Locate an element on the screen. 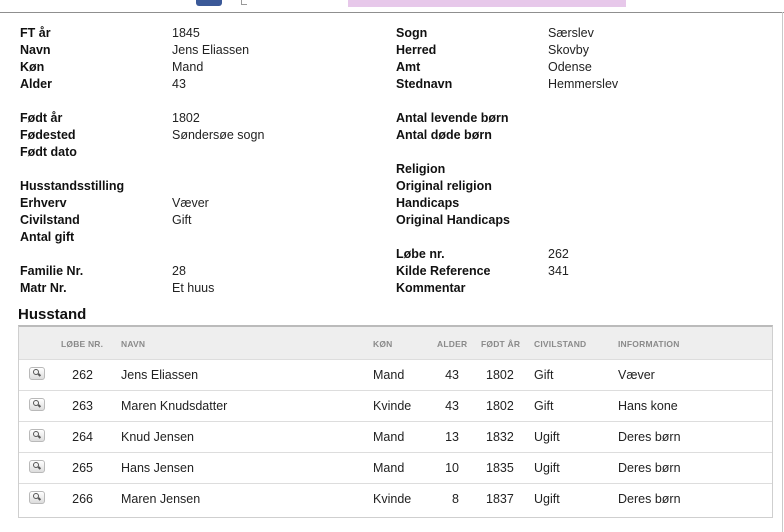 Image resolution: width=784 pixels, height=532 pixels. field-label: Køn is located at coordinates (32, 67).